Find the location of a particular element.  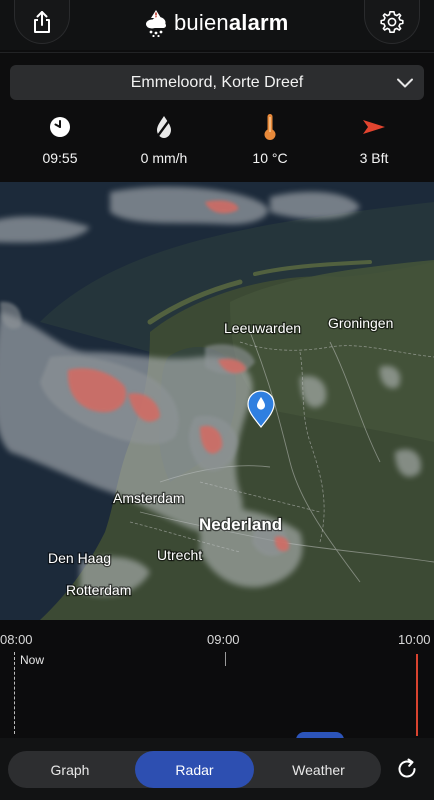

current-conditions: 09:55 0 mm/h 10 °C 3 Bft is located at coordinates (217, 146).